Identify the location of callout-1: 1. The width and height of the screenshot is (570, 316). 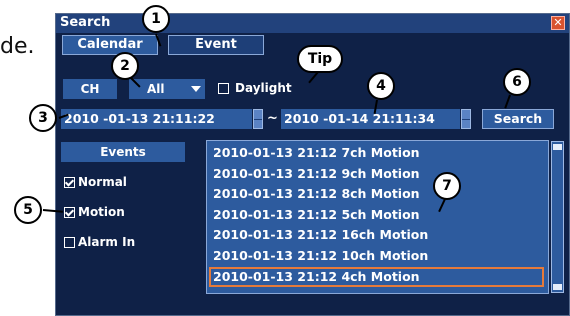
(156, 19).